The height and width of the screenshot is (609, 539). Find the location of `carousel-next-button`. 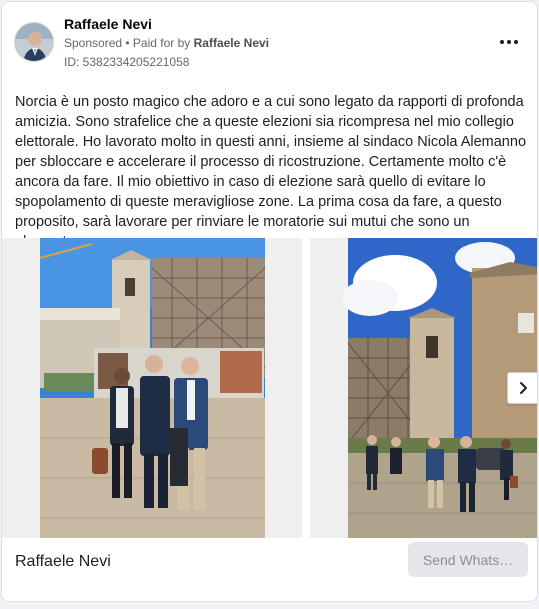

carousel-next-button is located at coordinates (522, 388).